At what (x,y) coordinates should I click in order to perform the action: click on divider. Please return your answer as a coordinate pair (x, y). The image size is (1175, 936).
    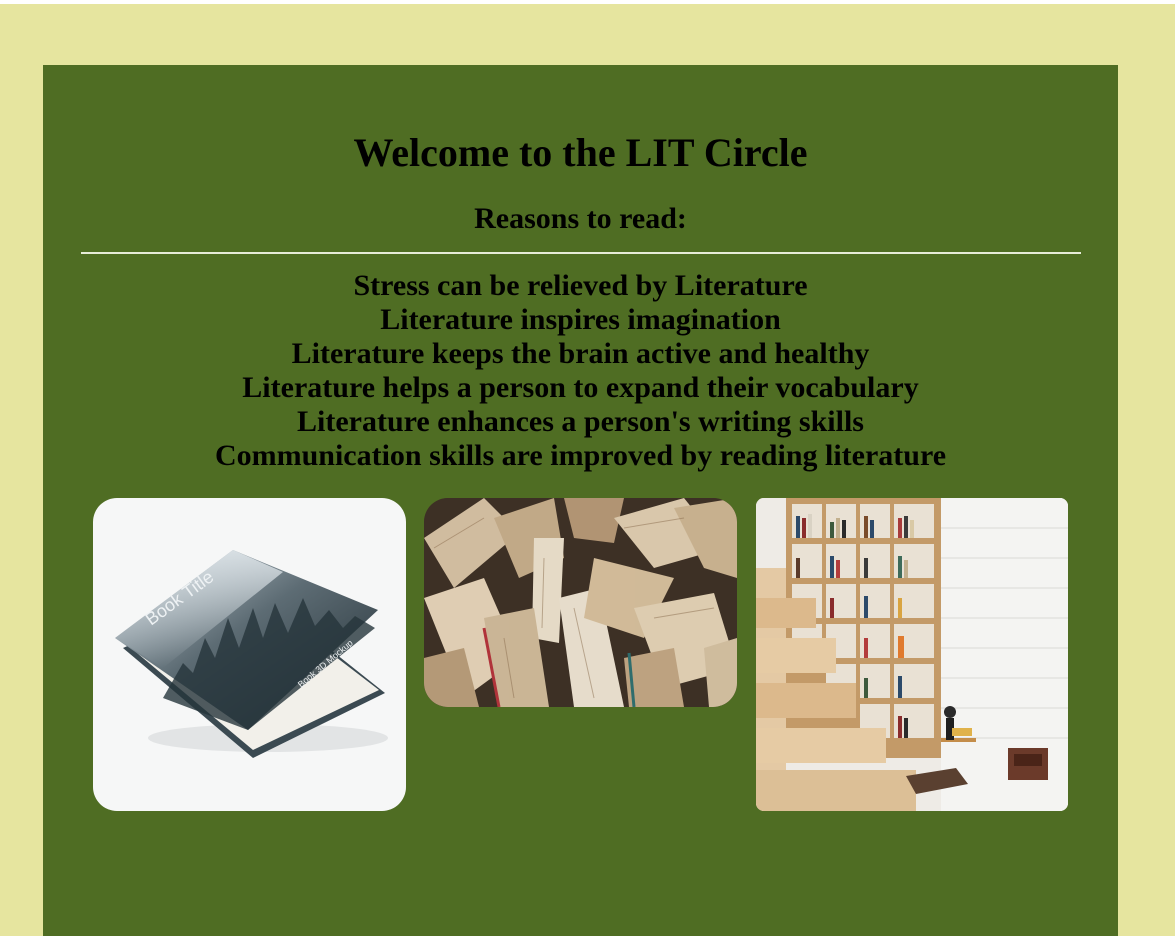
    Looking at the image, I should click on (581, 253).